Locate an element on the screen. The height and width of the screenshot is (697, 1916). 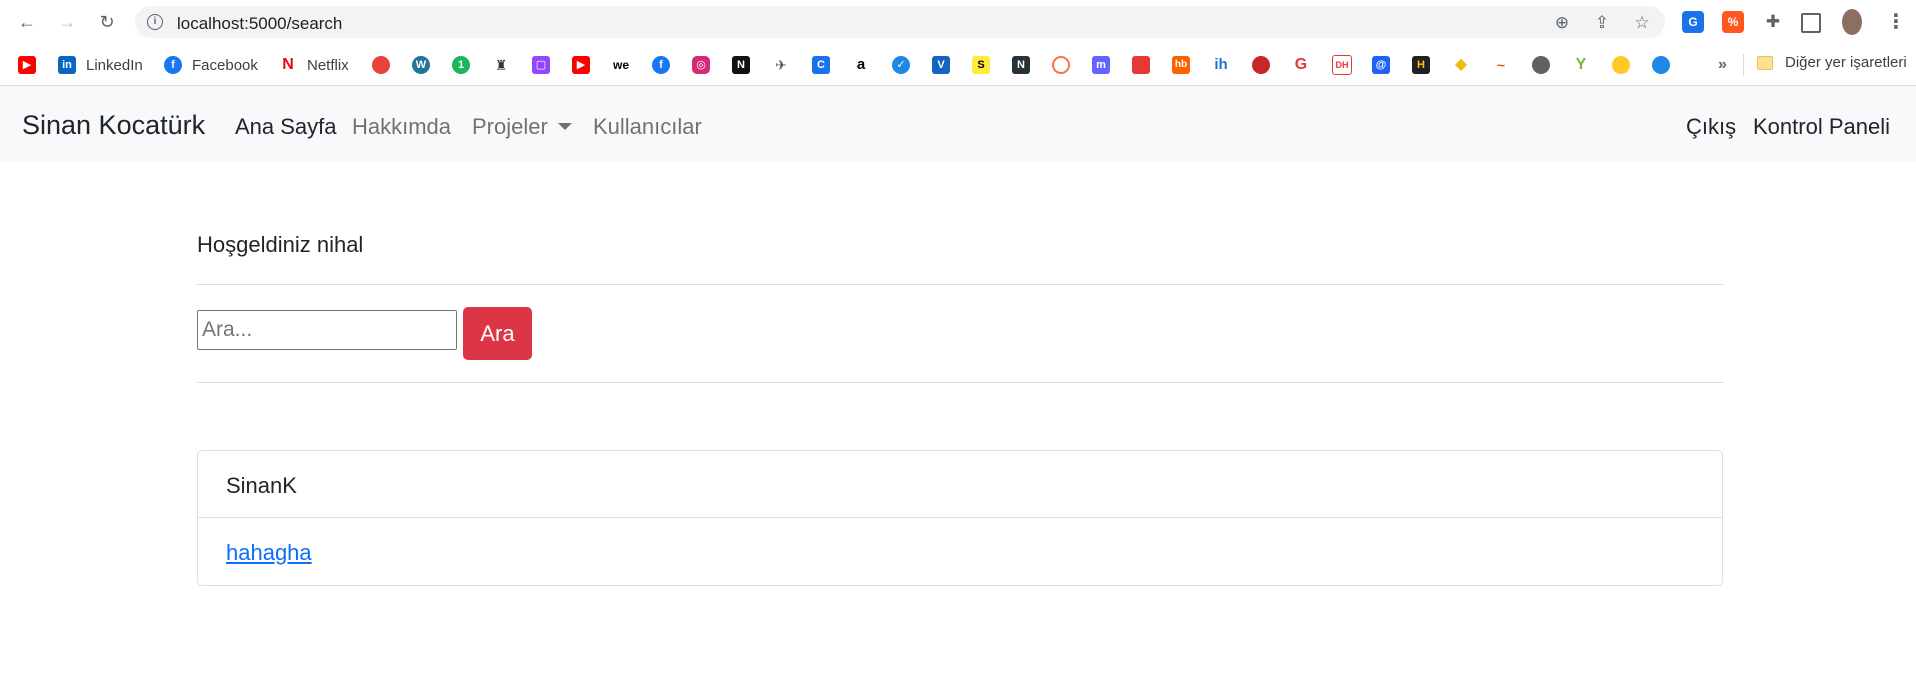
wordpress-icon: W is located at coordinates (421, 65).